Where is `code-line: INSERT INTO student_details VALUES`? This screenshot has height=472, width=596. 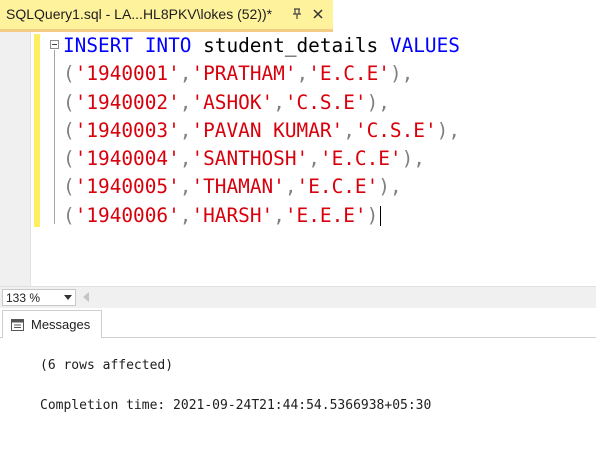 code-line: INSERT INTO student_details VALUES is located at coordinates (261, 46).